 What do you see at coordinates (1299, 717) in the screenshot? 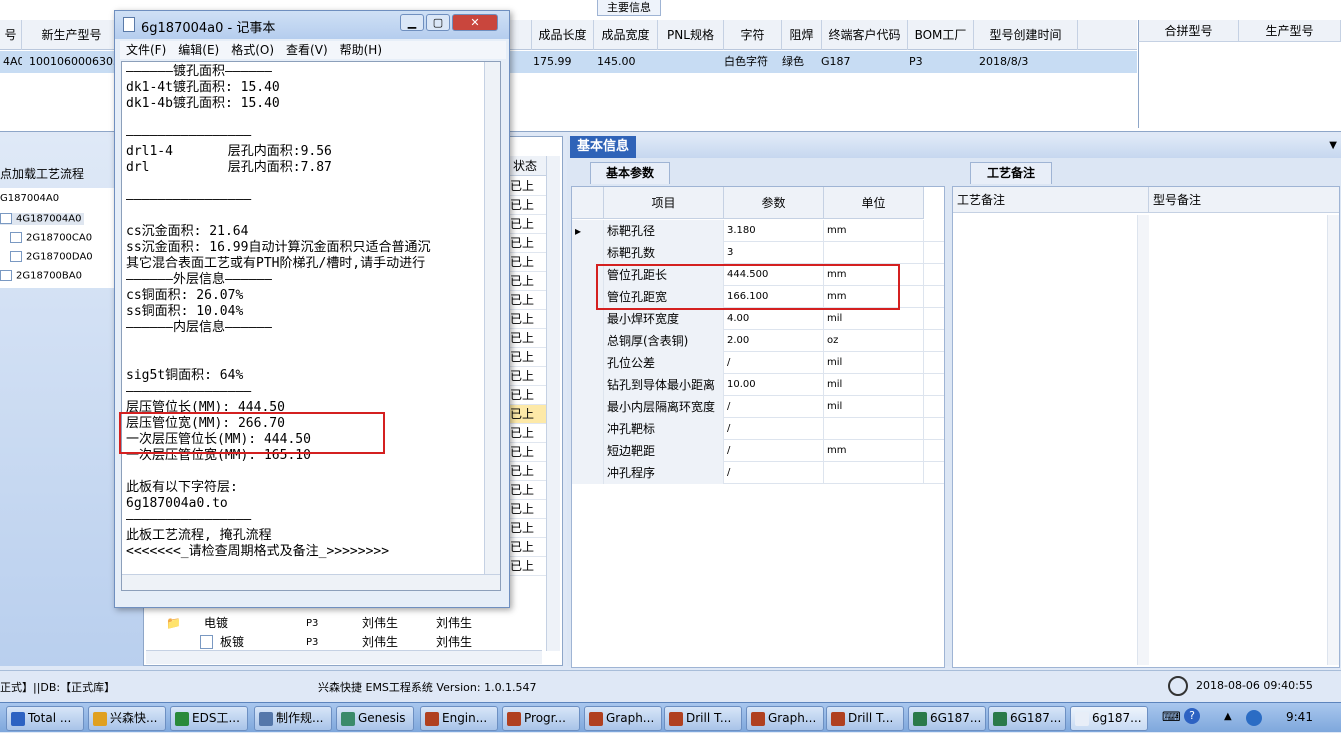
I see `taskbar-time: 9:41` at bounding box center [1299, 717].